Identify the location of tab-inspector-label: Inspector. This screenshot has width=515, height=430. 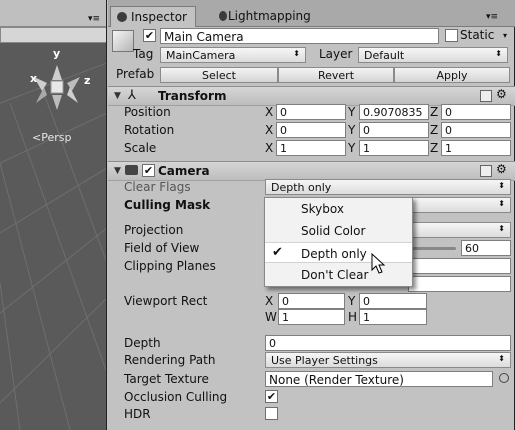
(159, 17).